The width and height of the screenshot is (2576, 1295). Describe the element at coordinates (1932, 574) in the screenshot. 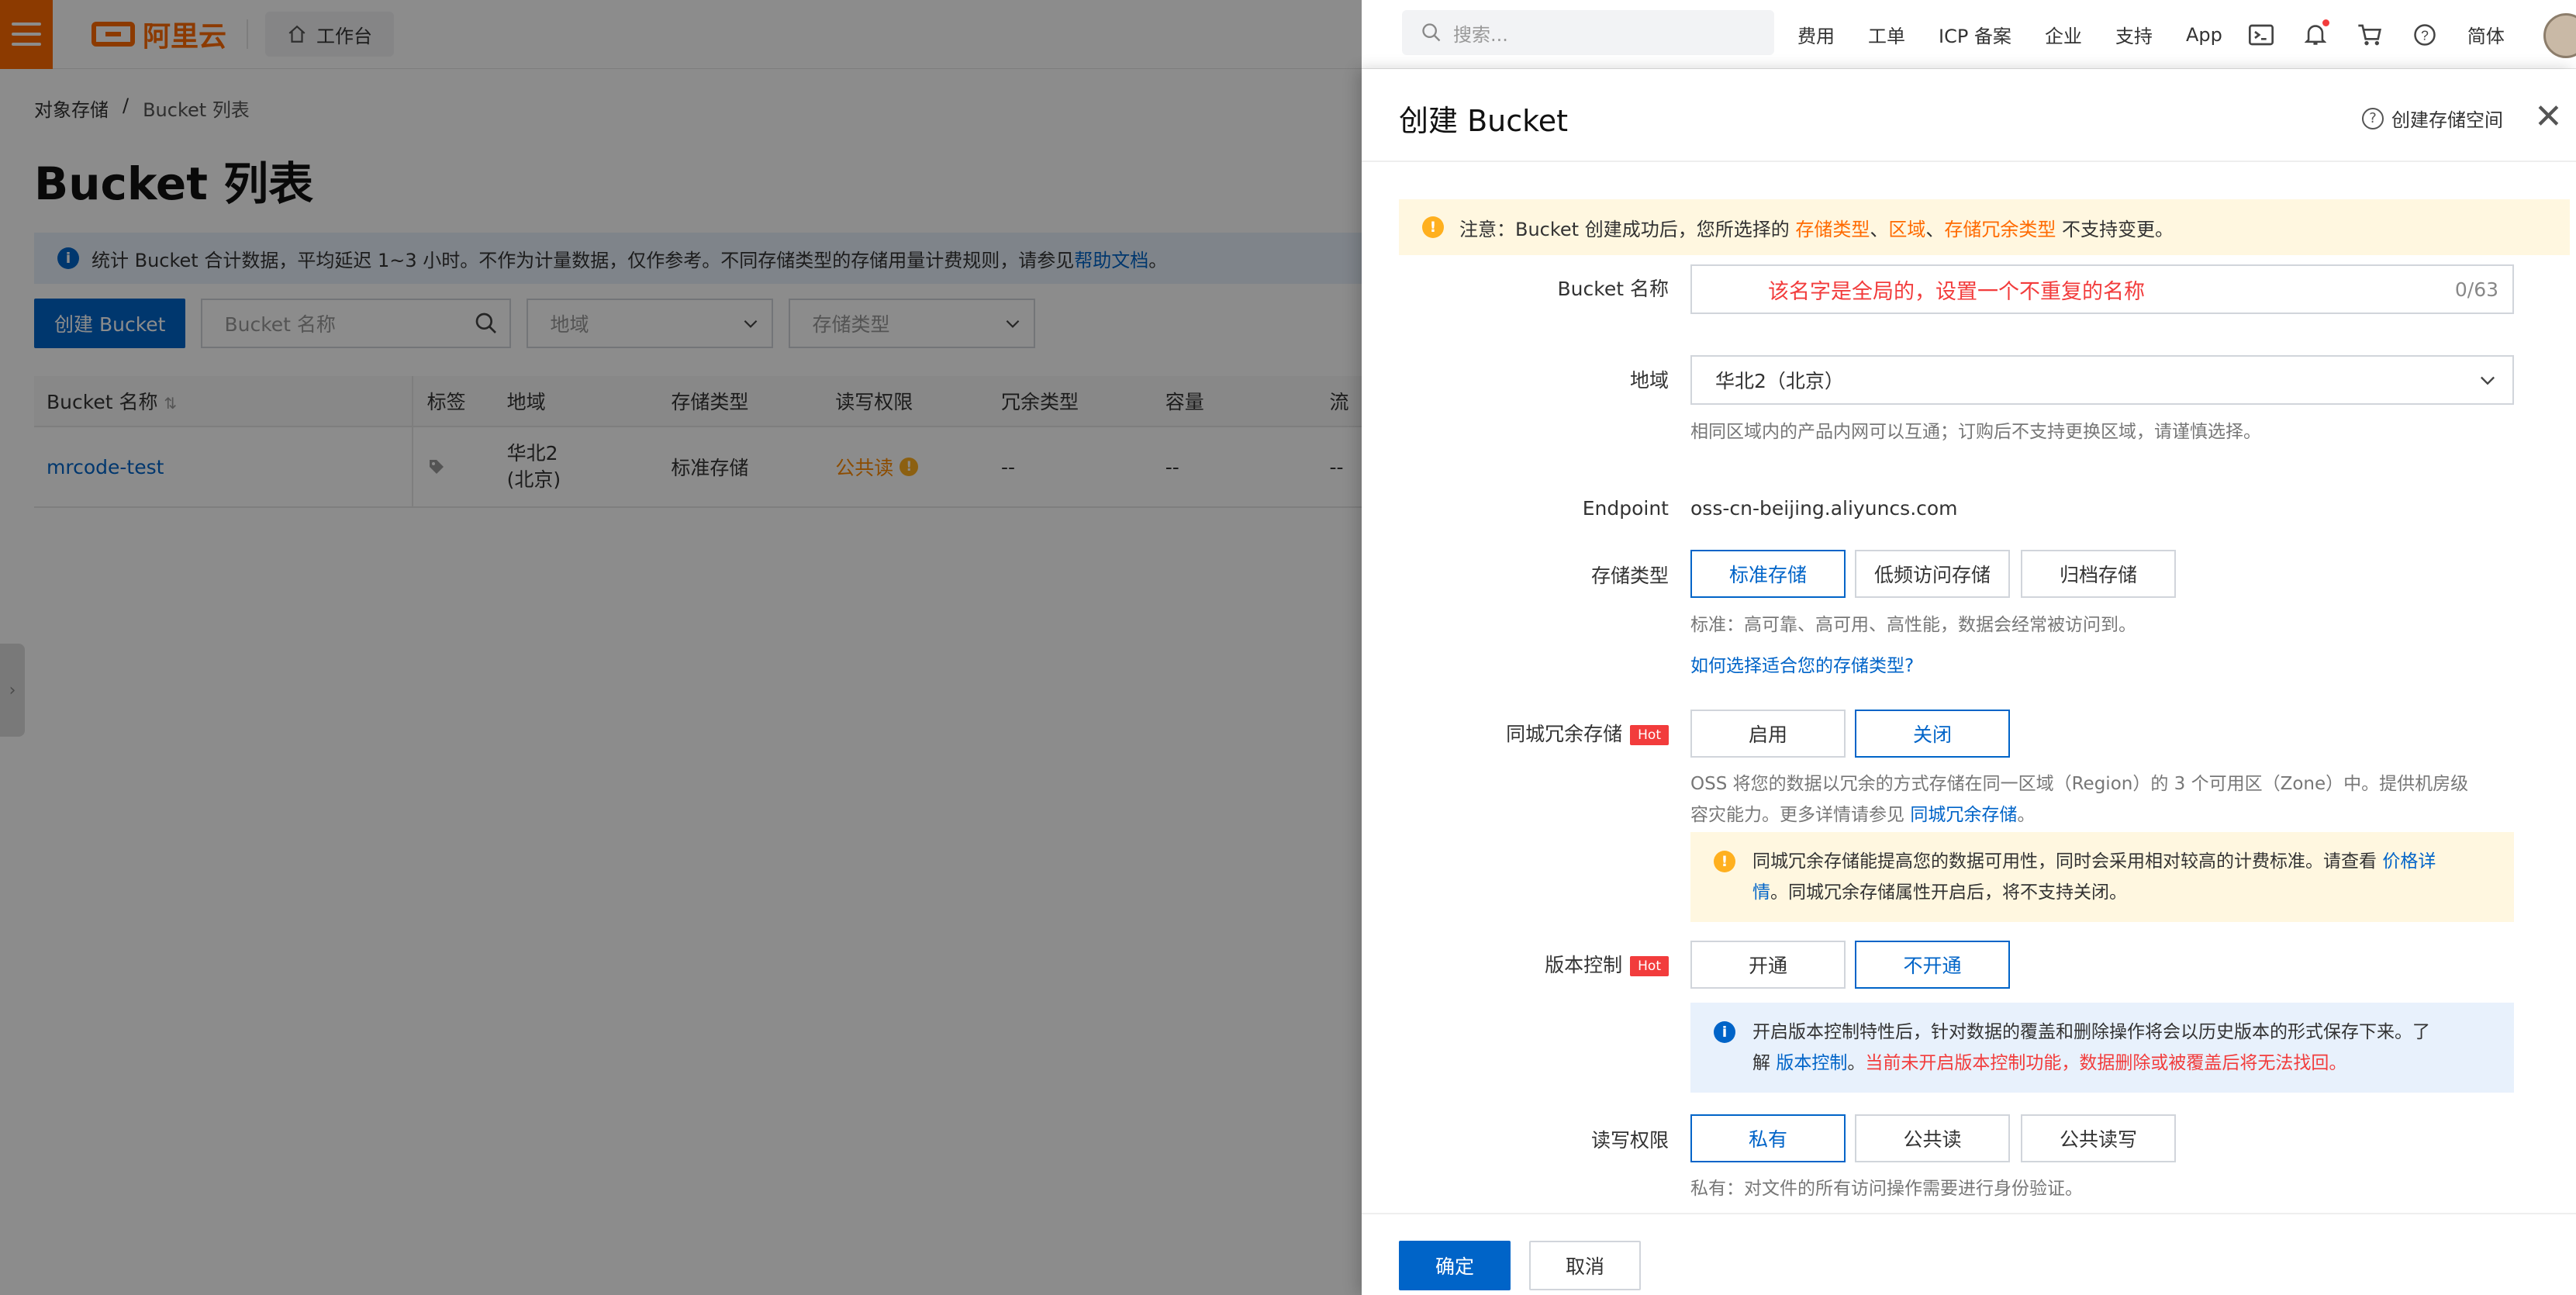

I see `storage-option-ia: 低频访问存储` at that location.